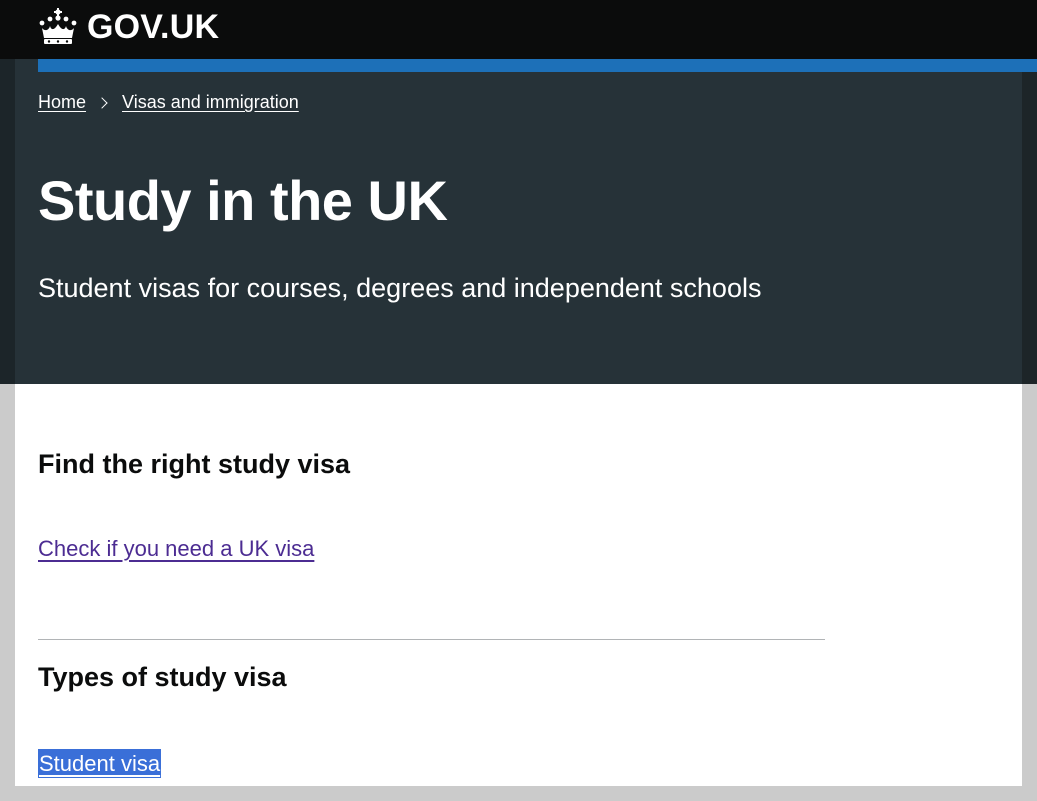 The height and width of the screenshot is (801, 1037). Describe the element at coordinates (1029, 65) in the screenshot. I see `header-accent-bar-tail` at that location.